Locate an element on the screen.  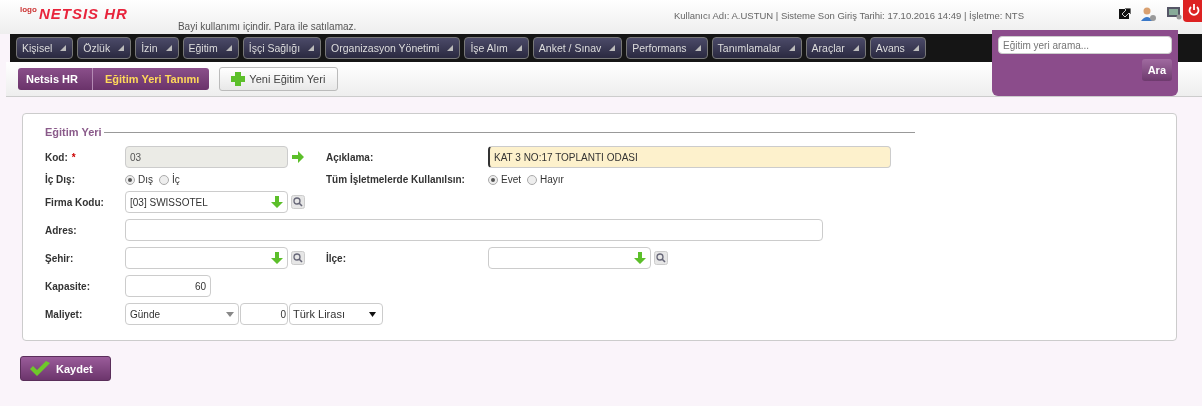
breadcrumb-current: Eğitim Yeri Tanımı is located at coordinates (152, 79).